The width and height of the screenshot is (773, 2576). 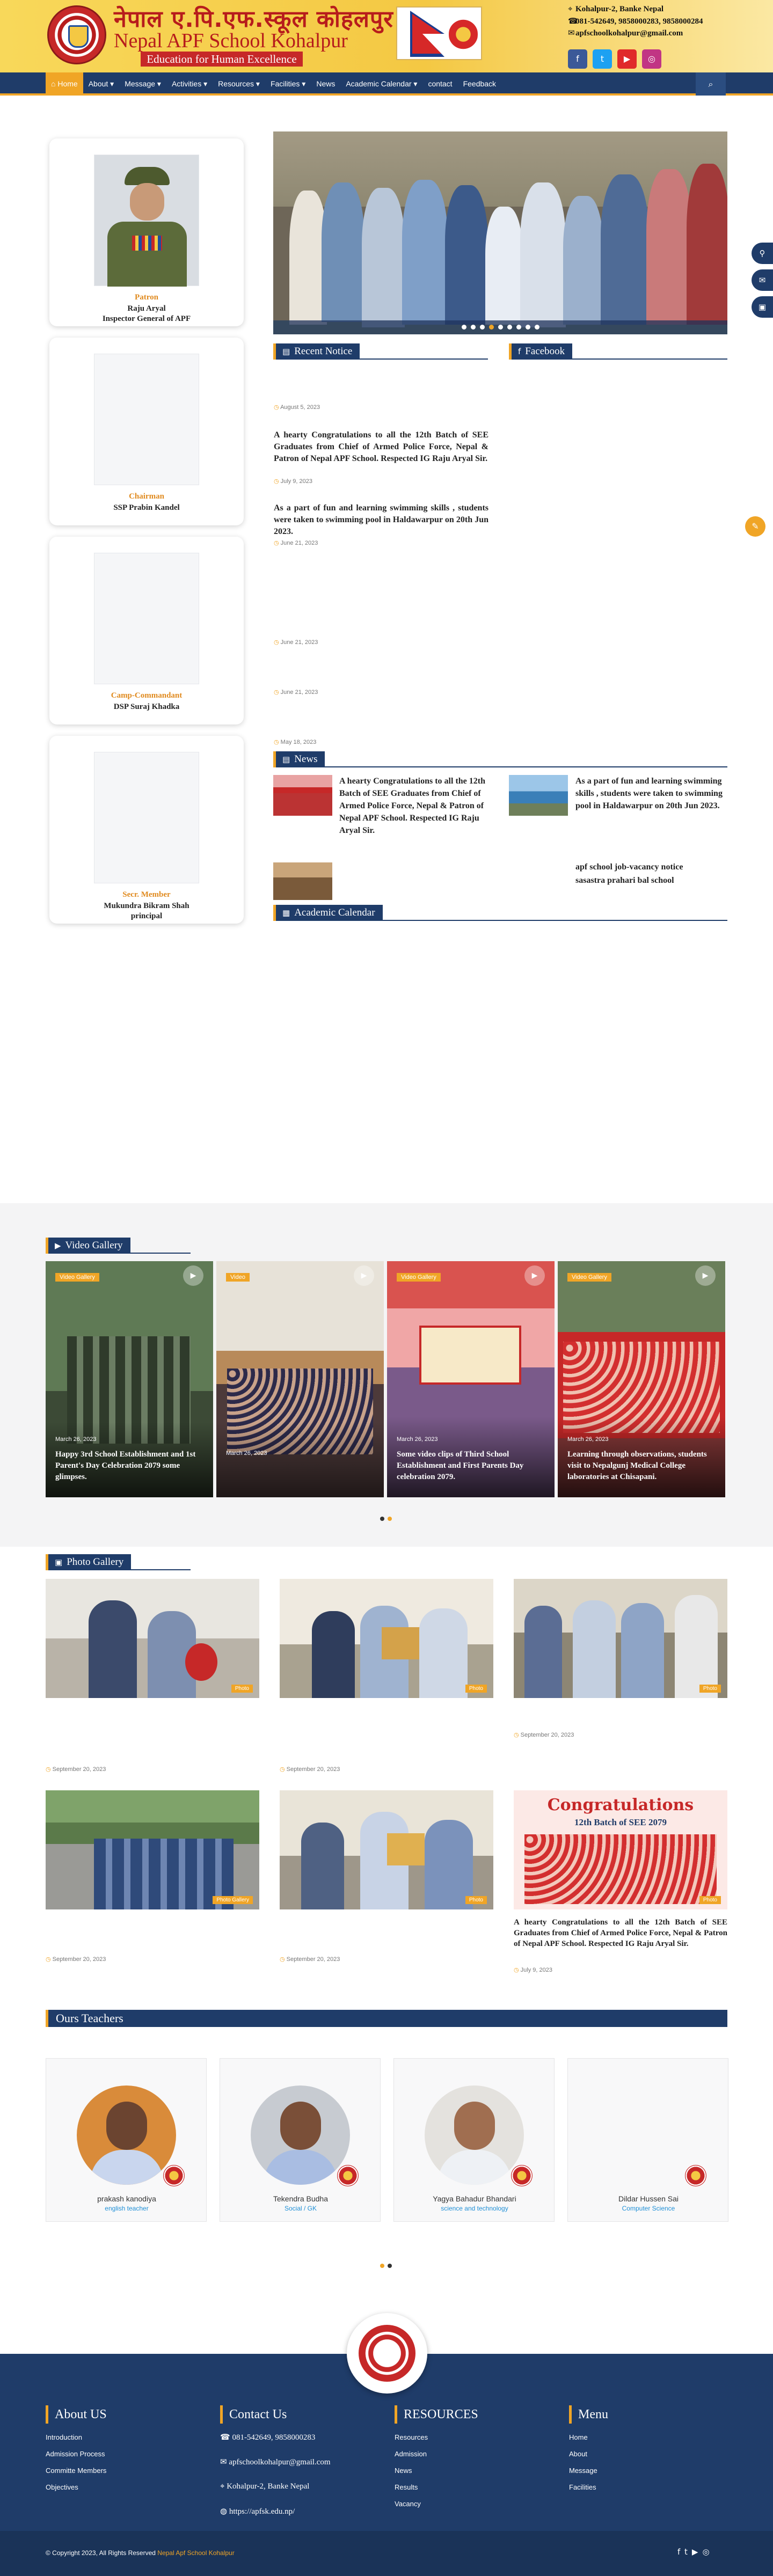 What do you see at coordinates (403, 2471) in the screenshot?
I see `footer-link: News` at bounding box center [403, 2471].